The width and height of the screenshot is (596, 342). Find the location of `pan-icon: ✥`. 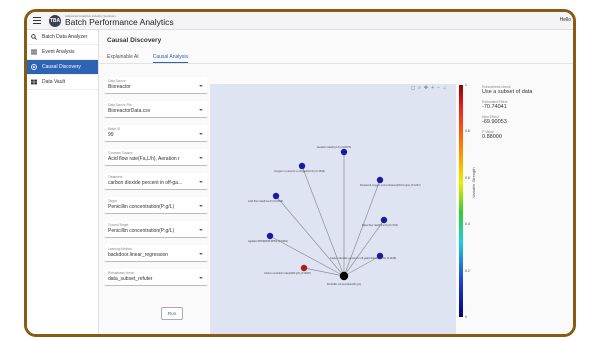

pan-icon: ✥ is located at coordinates (426, 88).